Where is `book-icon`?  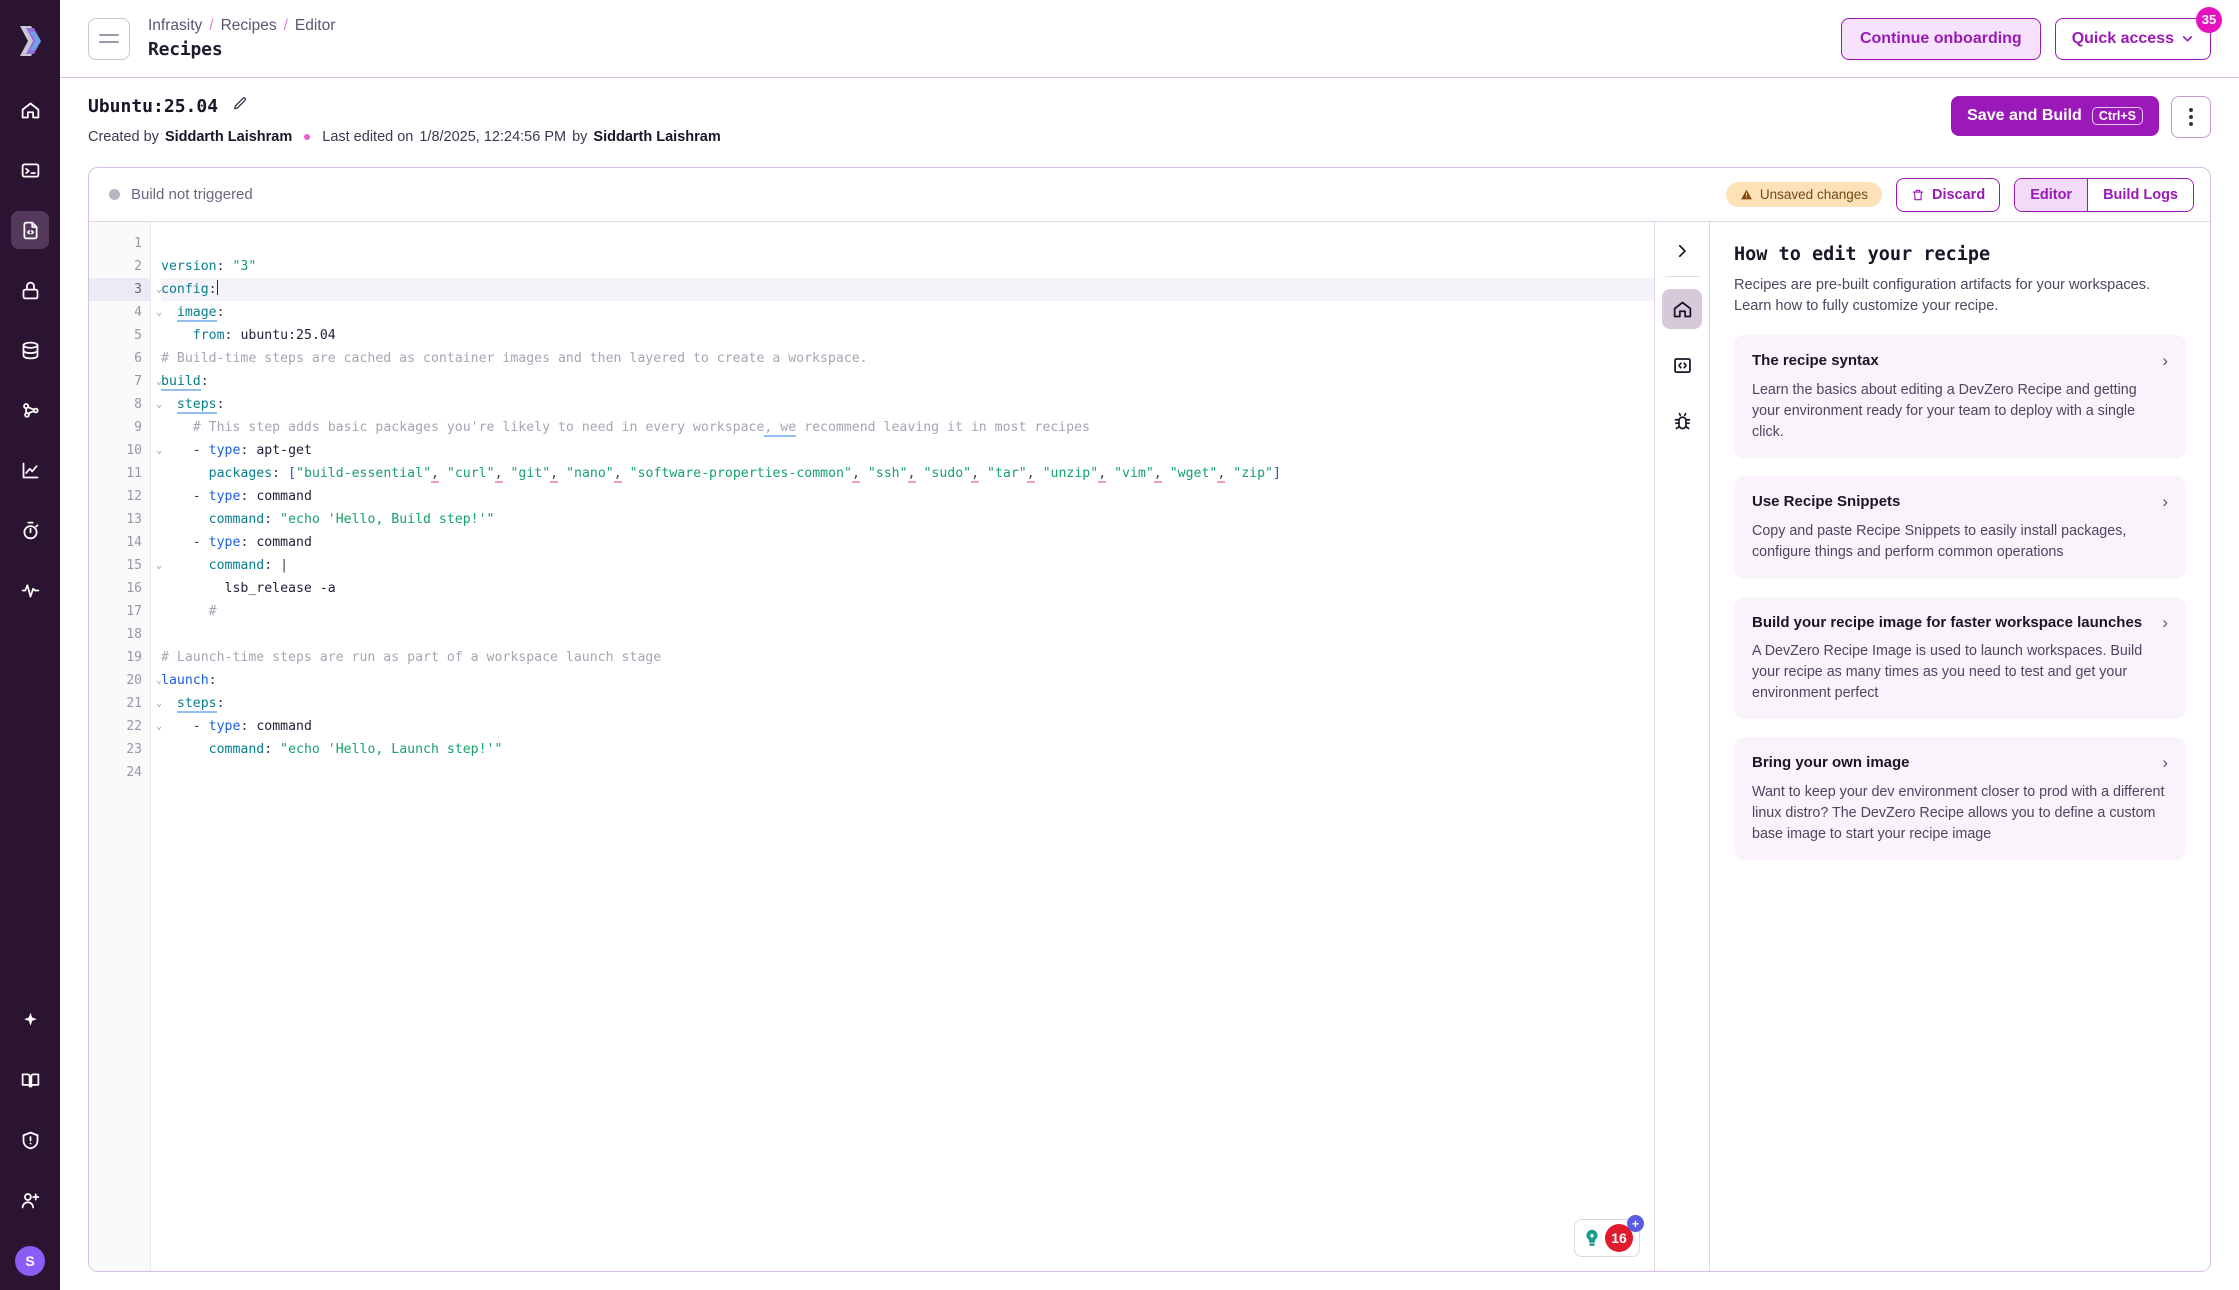
book-icon is located at coordinates (30, 1080).